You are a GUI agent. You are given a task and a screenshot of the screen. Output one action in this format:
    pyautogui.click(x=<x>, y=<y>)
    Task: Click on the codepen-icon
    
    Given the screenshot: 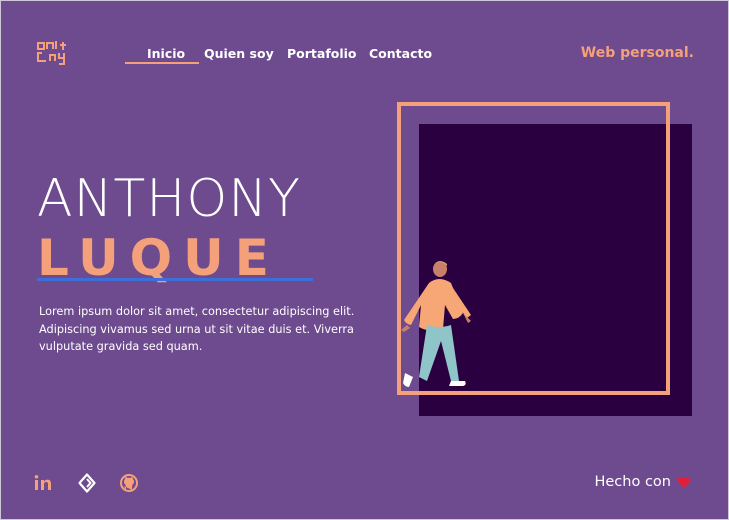 What is the action you would take?
    pyautogui.click(x=87, y=483)
    